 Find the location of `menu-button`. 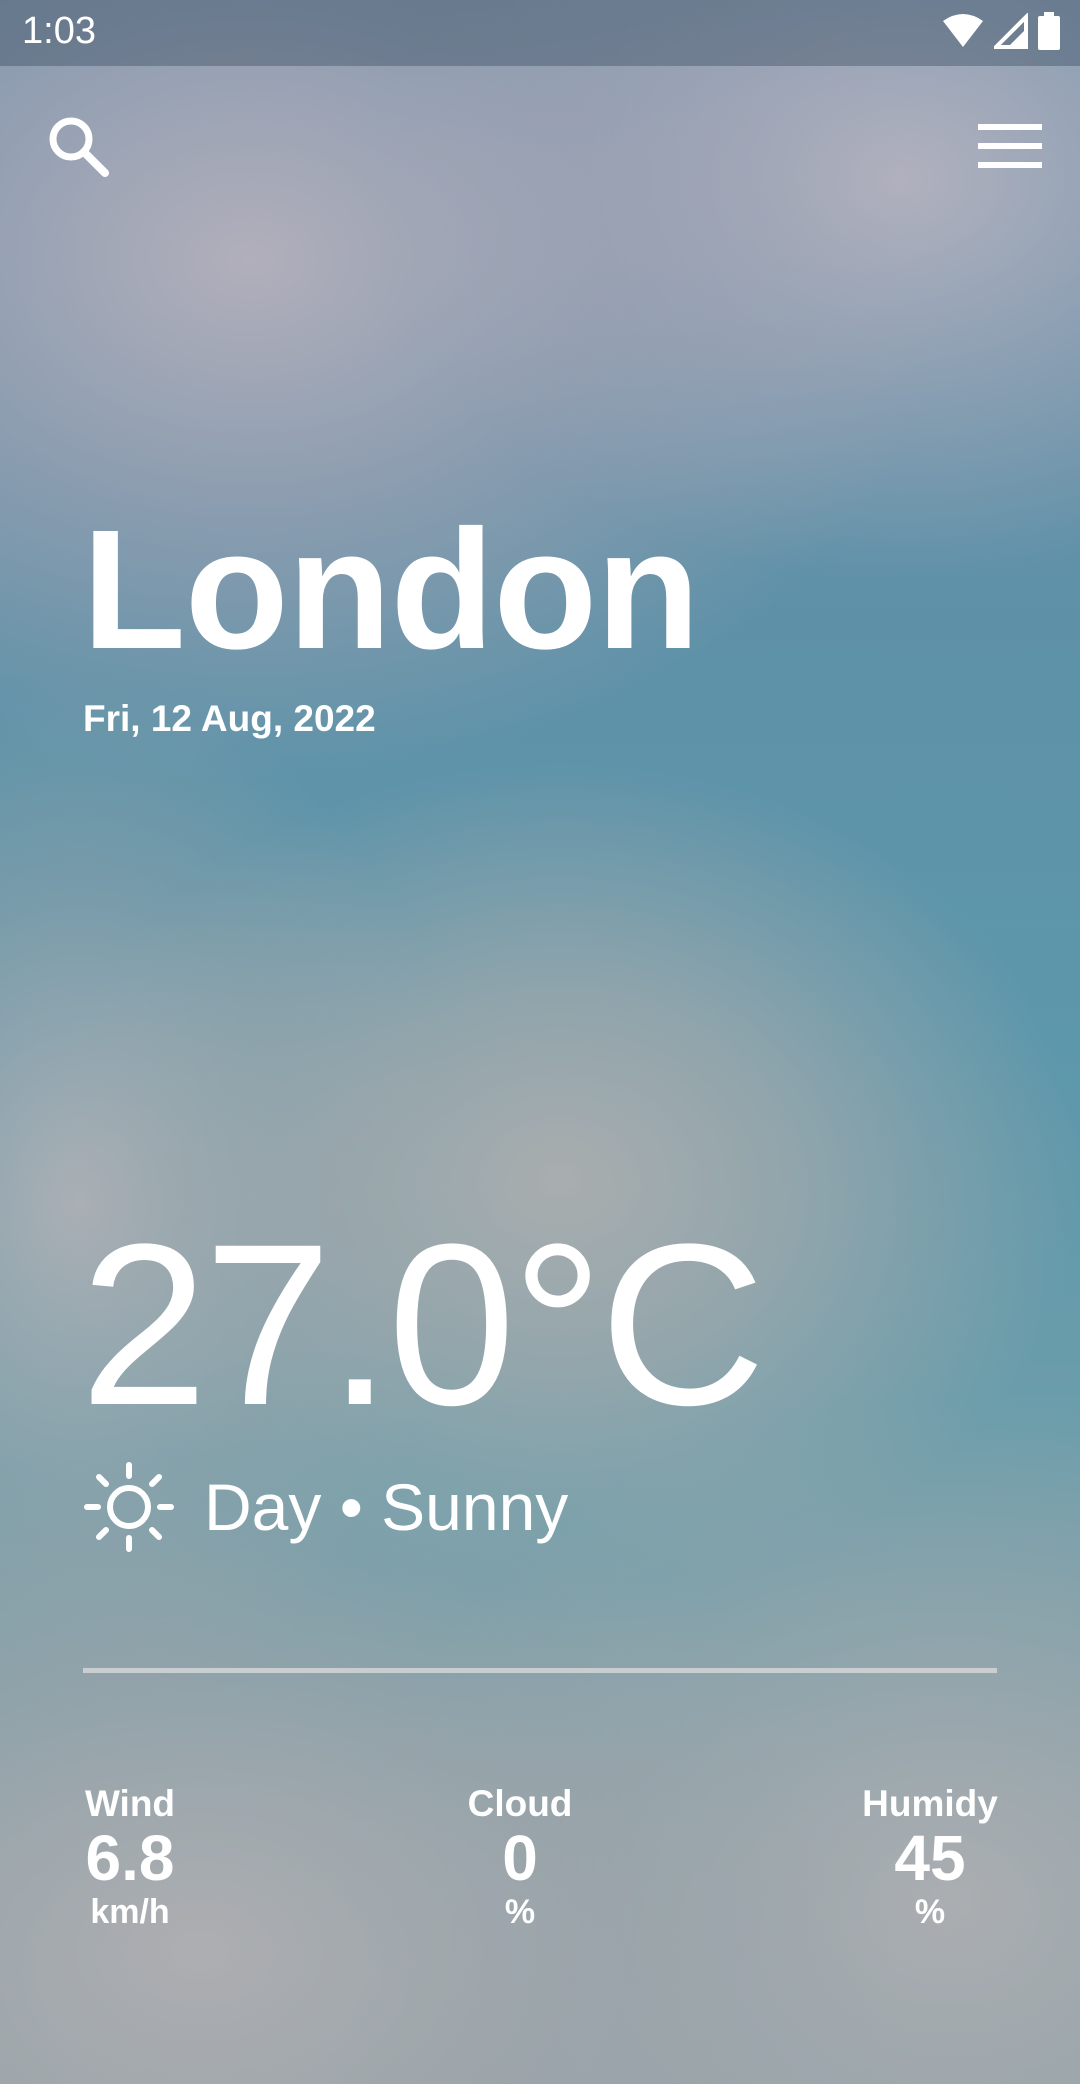

menu-button is located at coordinates (1010, 146).